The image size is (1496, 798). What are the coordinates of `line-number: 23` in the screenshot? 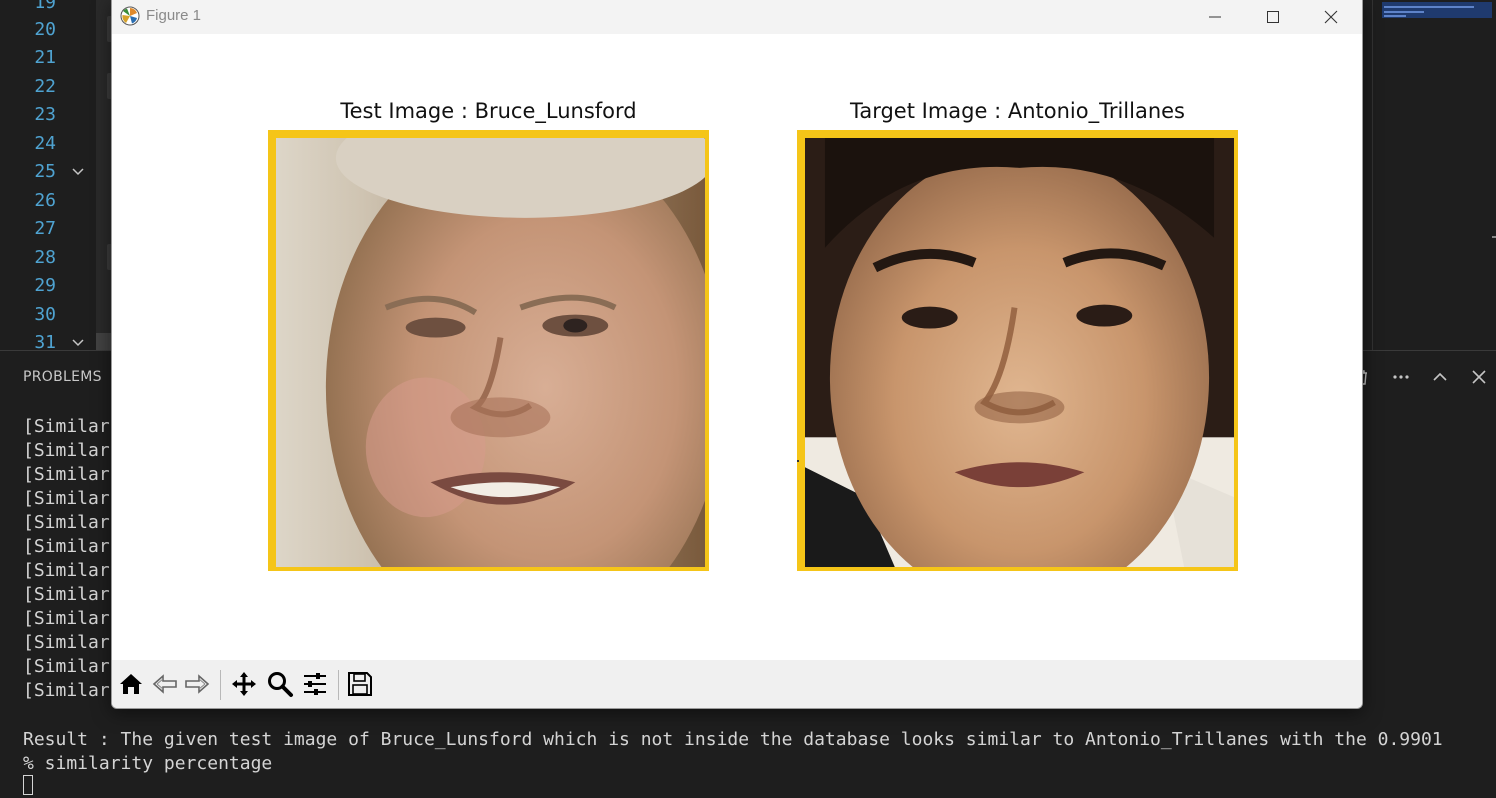 It's located at (45, 114).